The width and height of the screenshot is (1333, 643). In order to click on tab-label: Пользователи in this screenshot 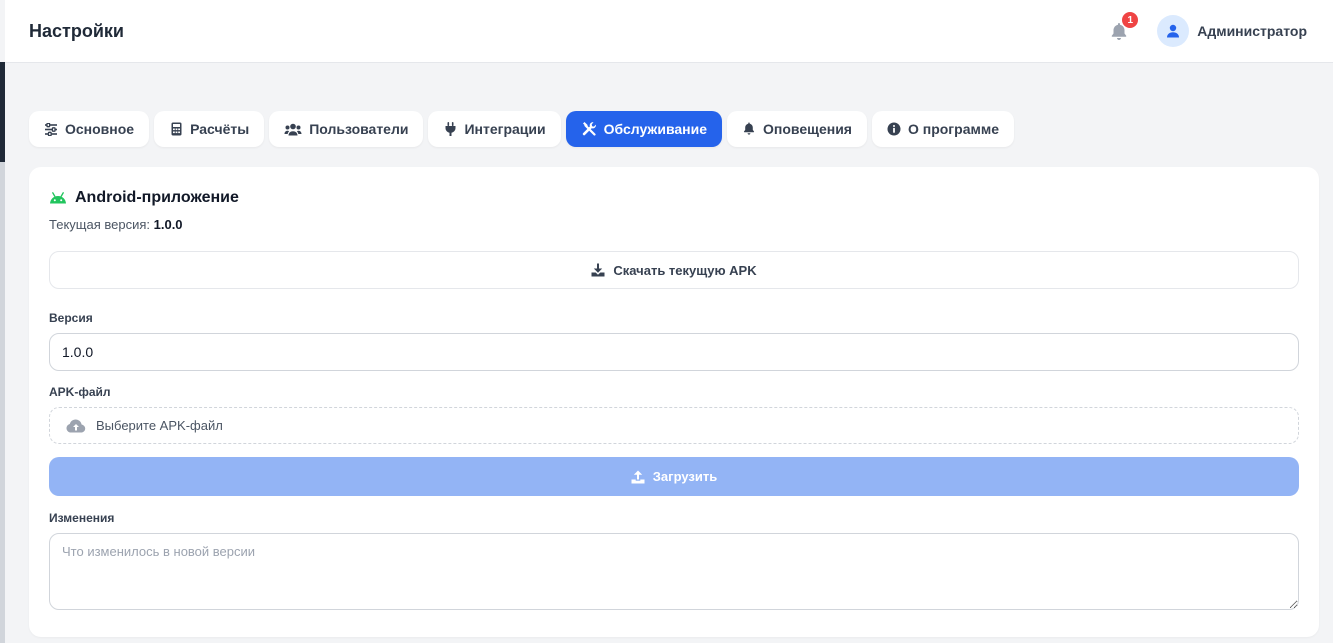, I will do `click(359, 129)`.